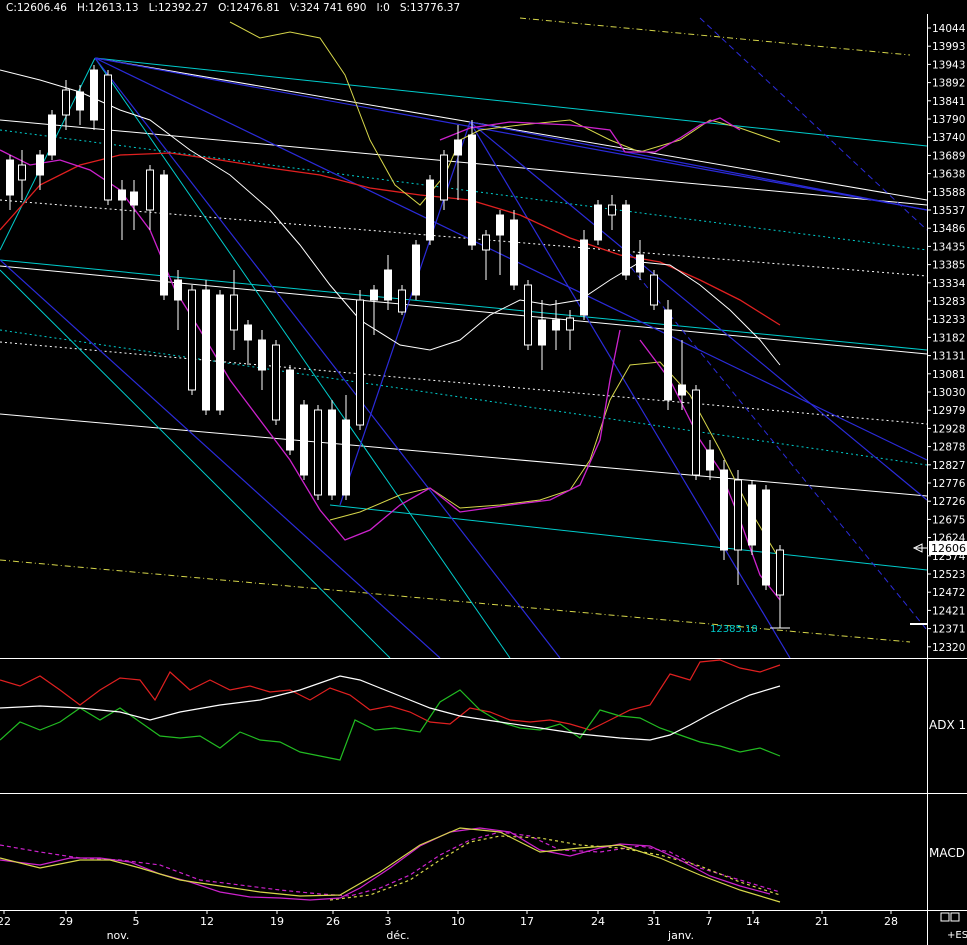 The width and height of the screenshot is (967, 945). I want to click on price-tick-label: 12320, so click(948, 648).